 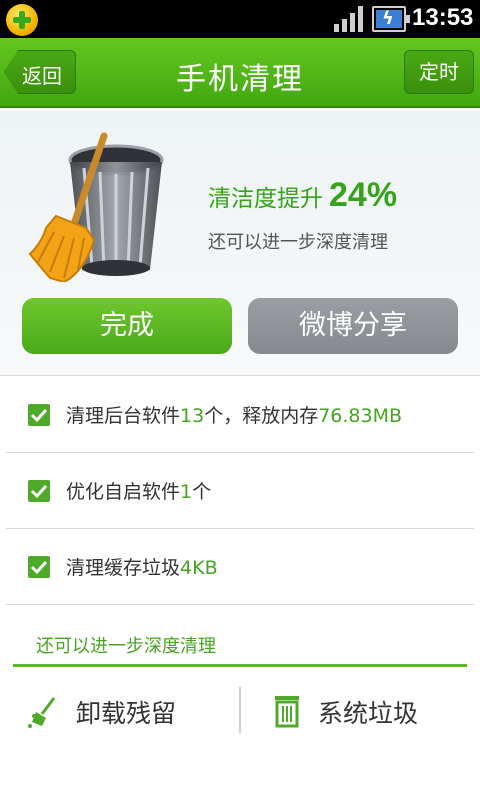 What do you see at coordinates (240, 19) in the screenshot?
I see `status-bar: ϟ 13:53` at bounding box center [240, 19].